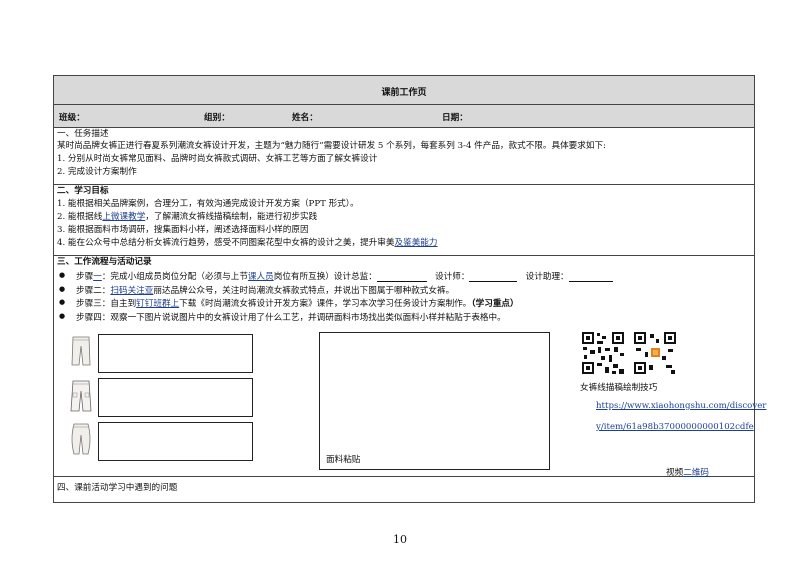  What do you see at coordinates (104, 262) in the screenshot?
I see `process-heading: 三、工作流程与活动记录` at bounding box center [104, 262].